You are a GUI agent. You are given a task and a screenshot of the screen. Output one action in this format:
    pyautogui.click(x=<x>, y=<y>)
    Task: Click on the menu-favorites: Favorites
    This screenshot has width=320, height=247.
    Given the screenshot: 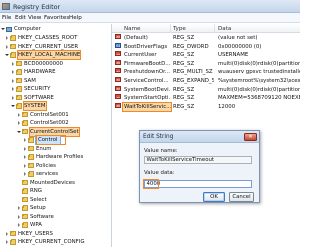 What is the action you would take?
    pyautogui.click(x=56, y=18)
    